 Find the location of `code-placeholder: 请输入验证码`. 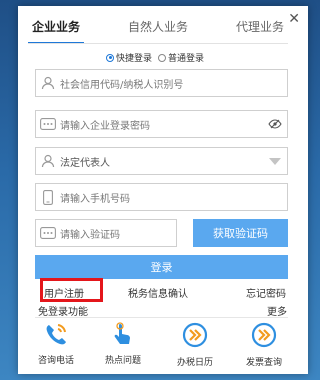

code-placeholder: 请输入验证码 is located at coordinates (90, 235).